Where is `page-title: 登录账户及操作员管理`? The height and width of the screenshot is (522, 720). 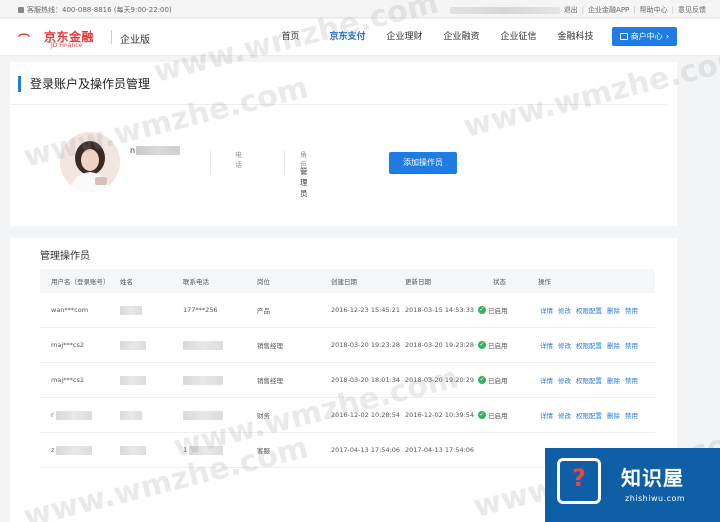
page-title: 登录账户及操作员管理 is located at coordinates (84, 84).